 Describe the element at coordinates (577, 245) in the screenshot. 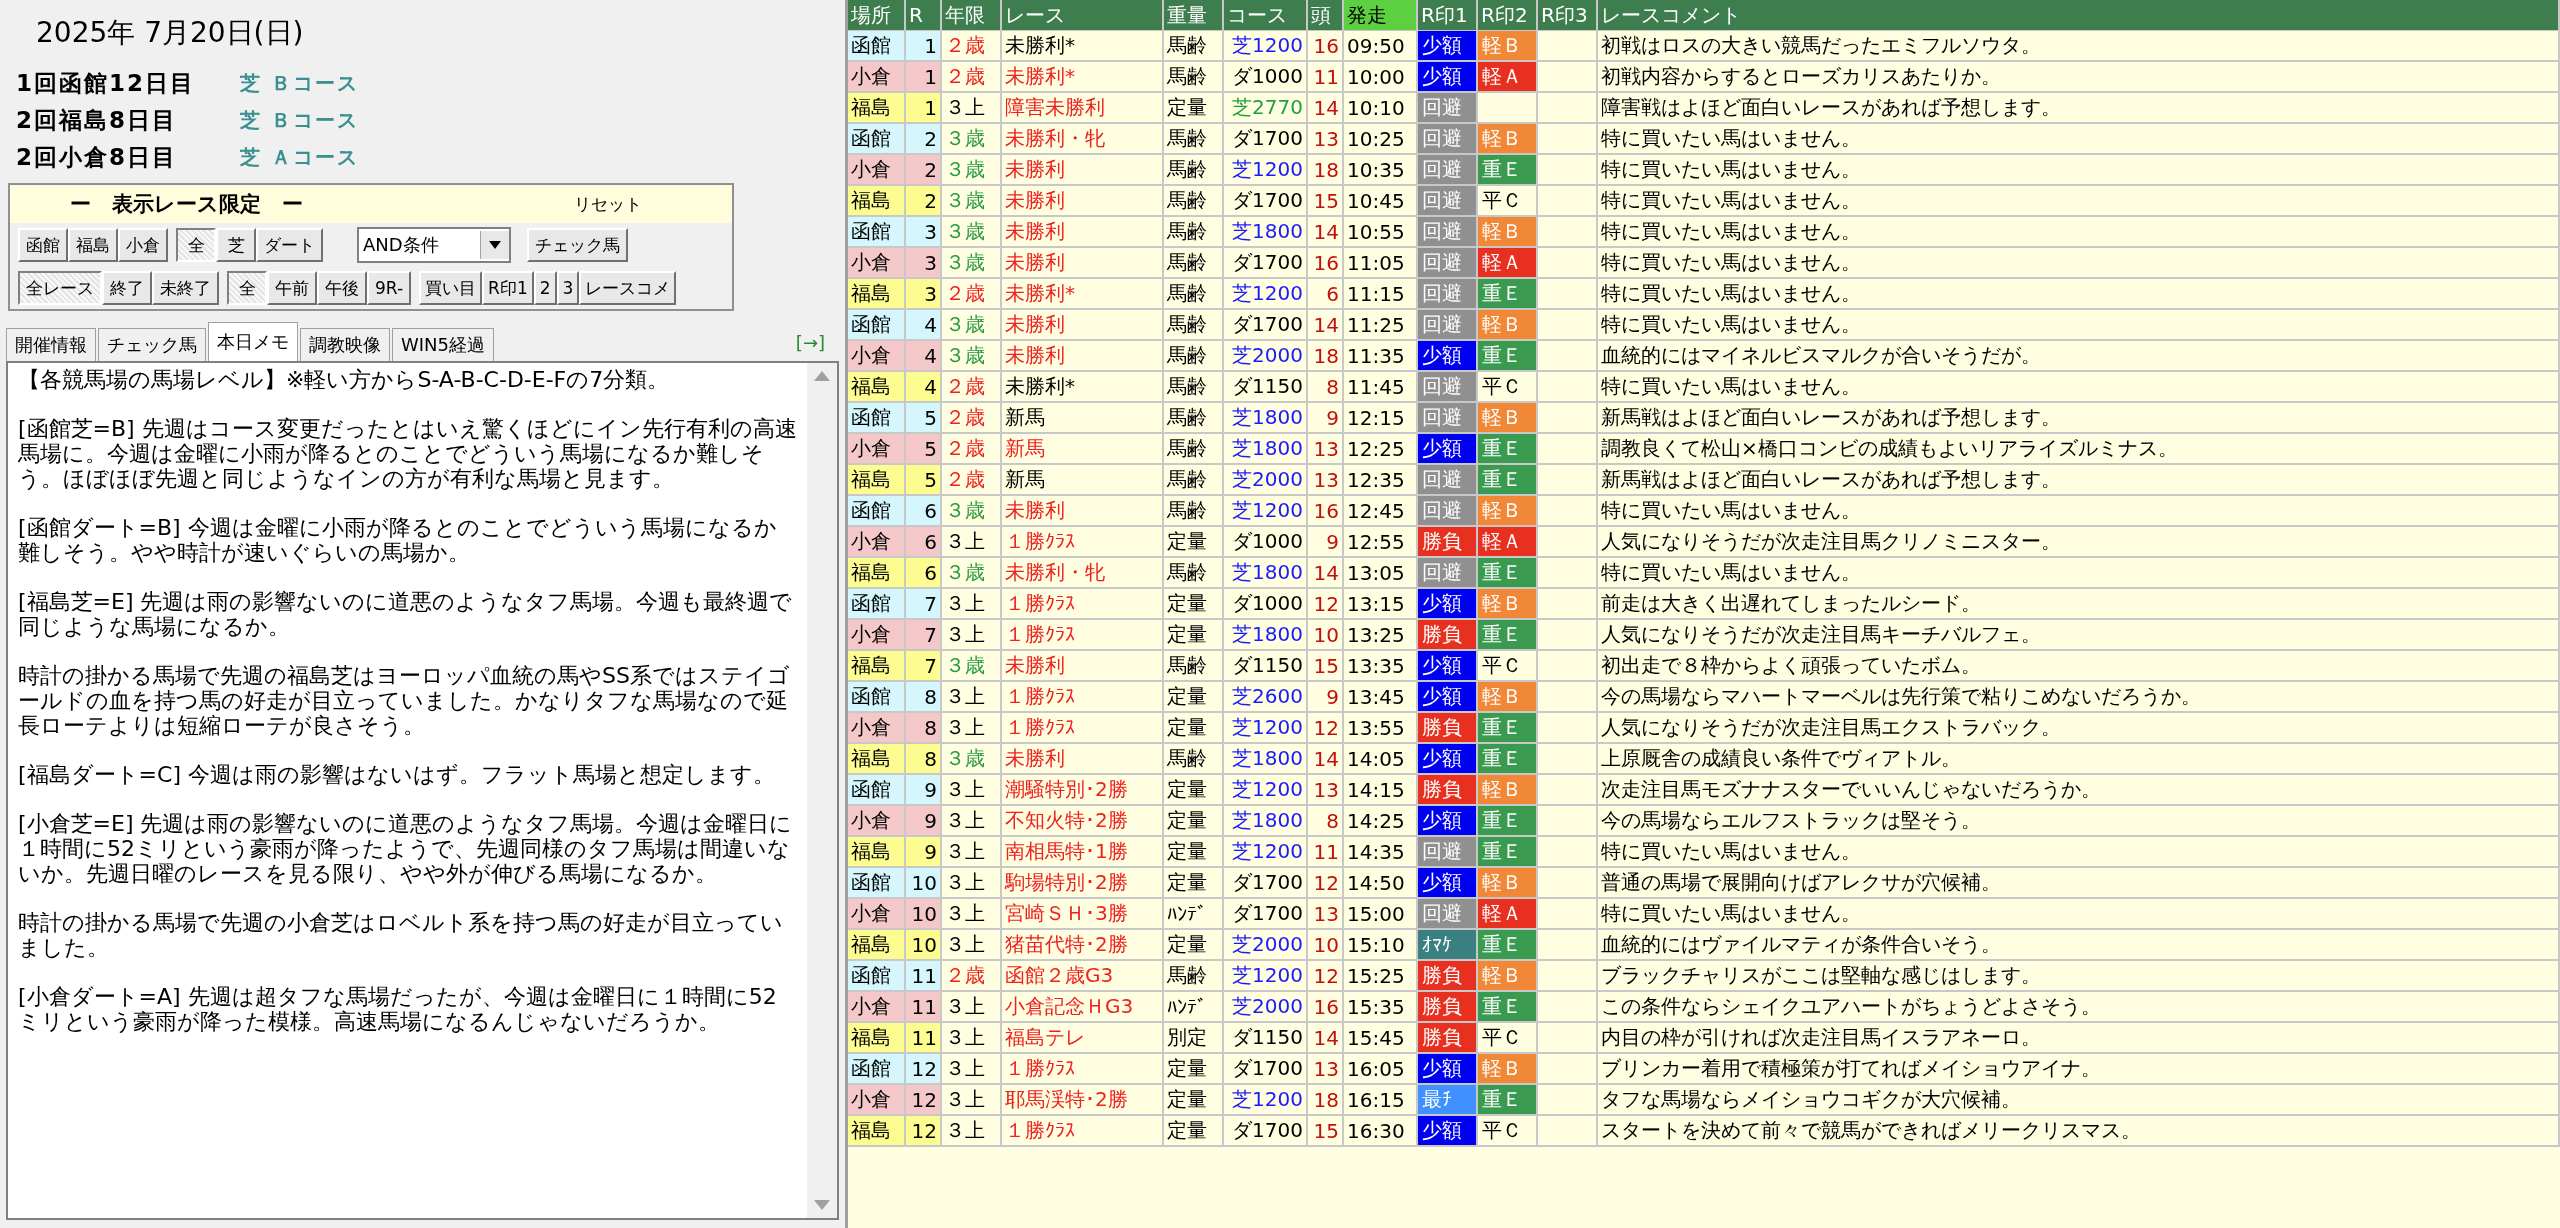

I see `check-horse-button: チェック馬` at that location.